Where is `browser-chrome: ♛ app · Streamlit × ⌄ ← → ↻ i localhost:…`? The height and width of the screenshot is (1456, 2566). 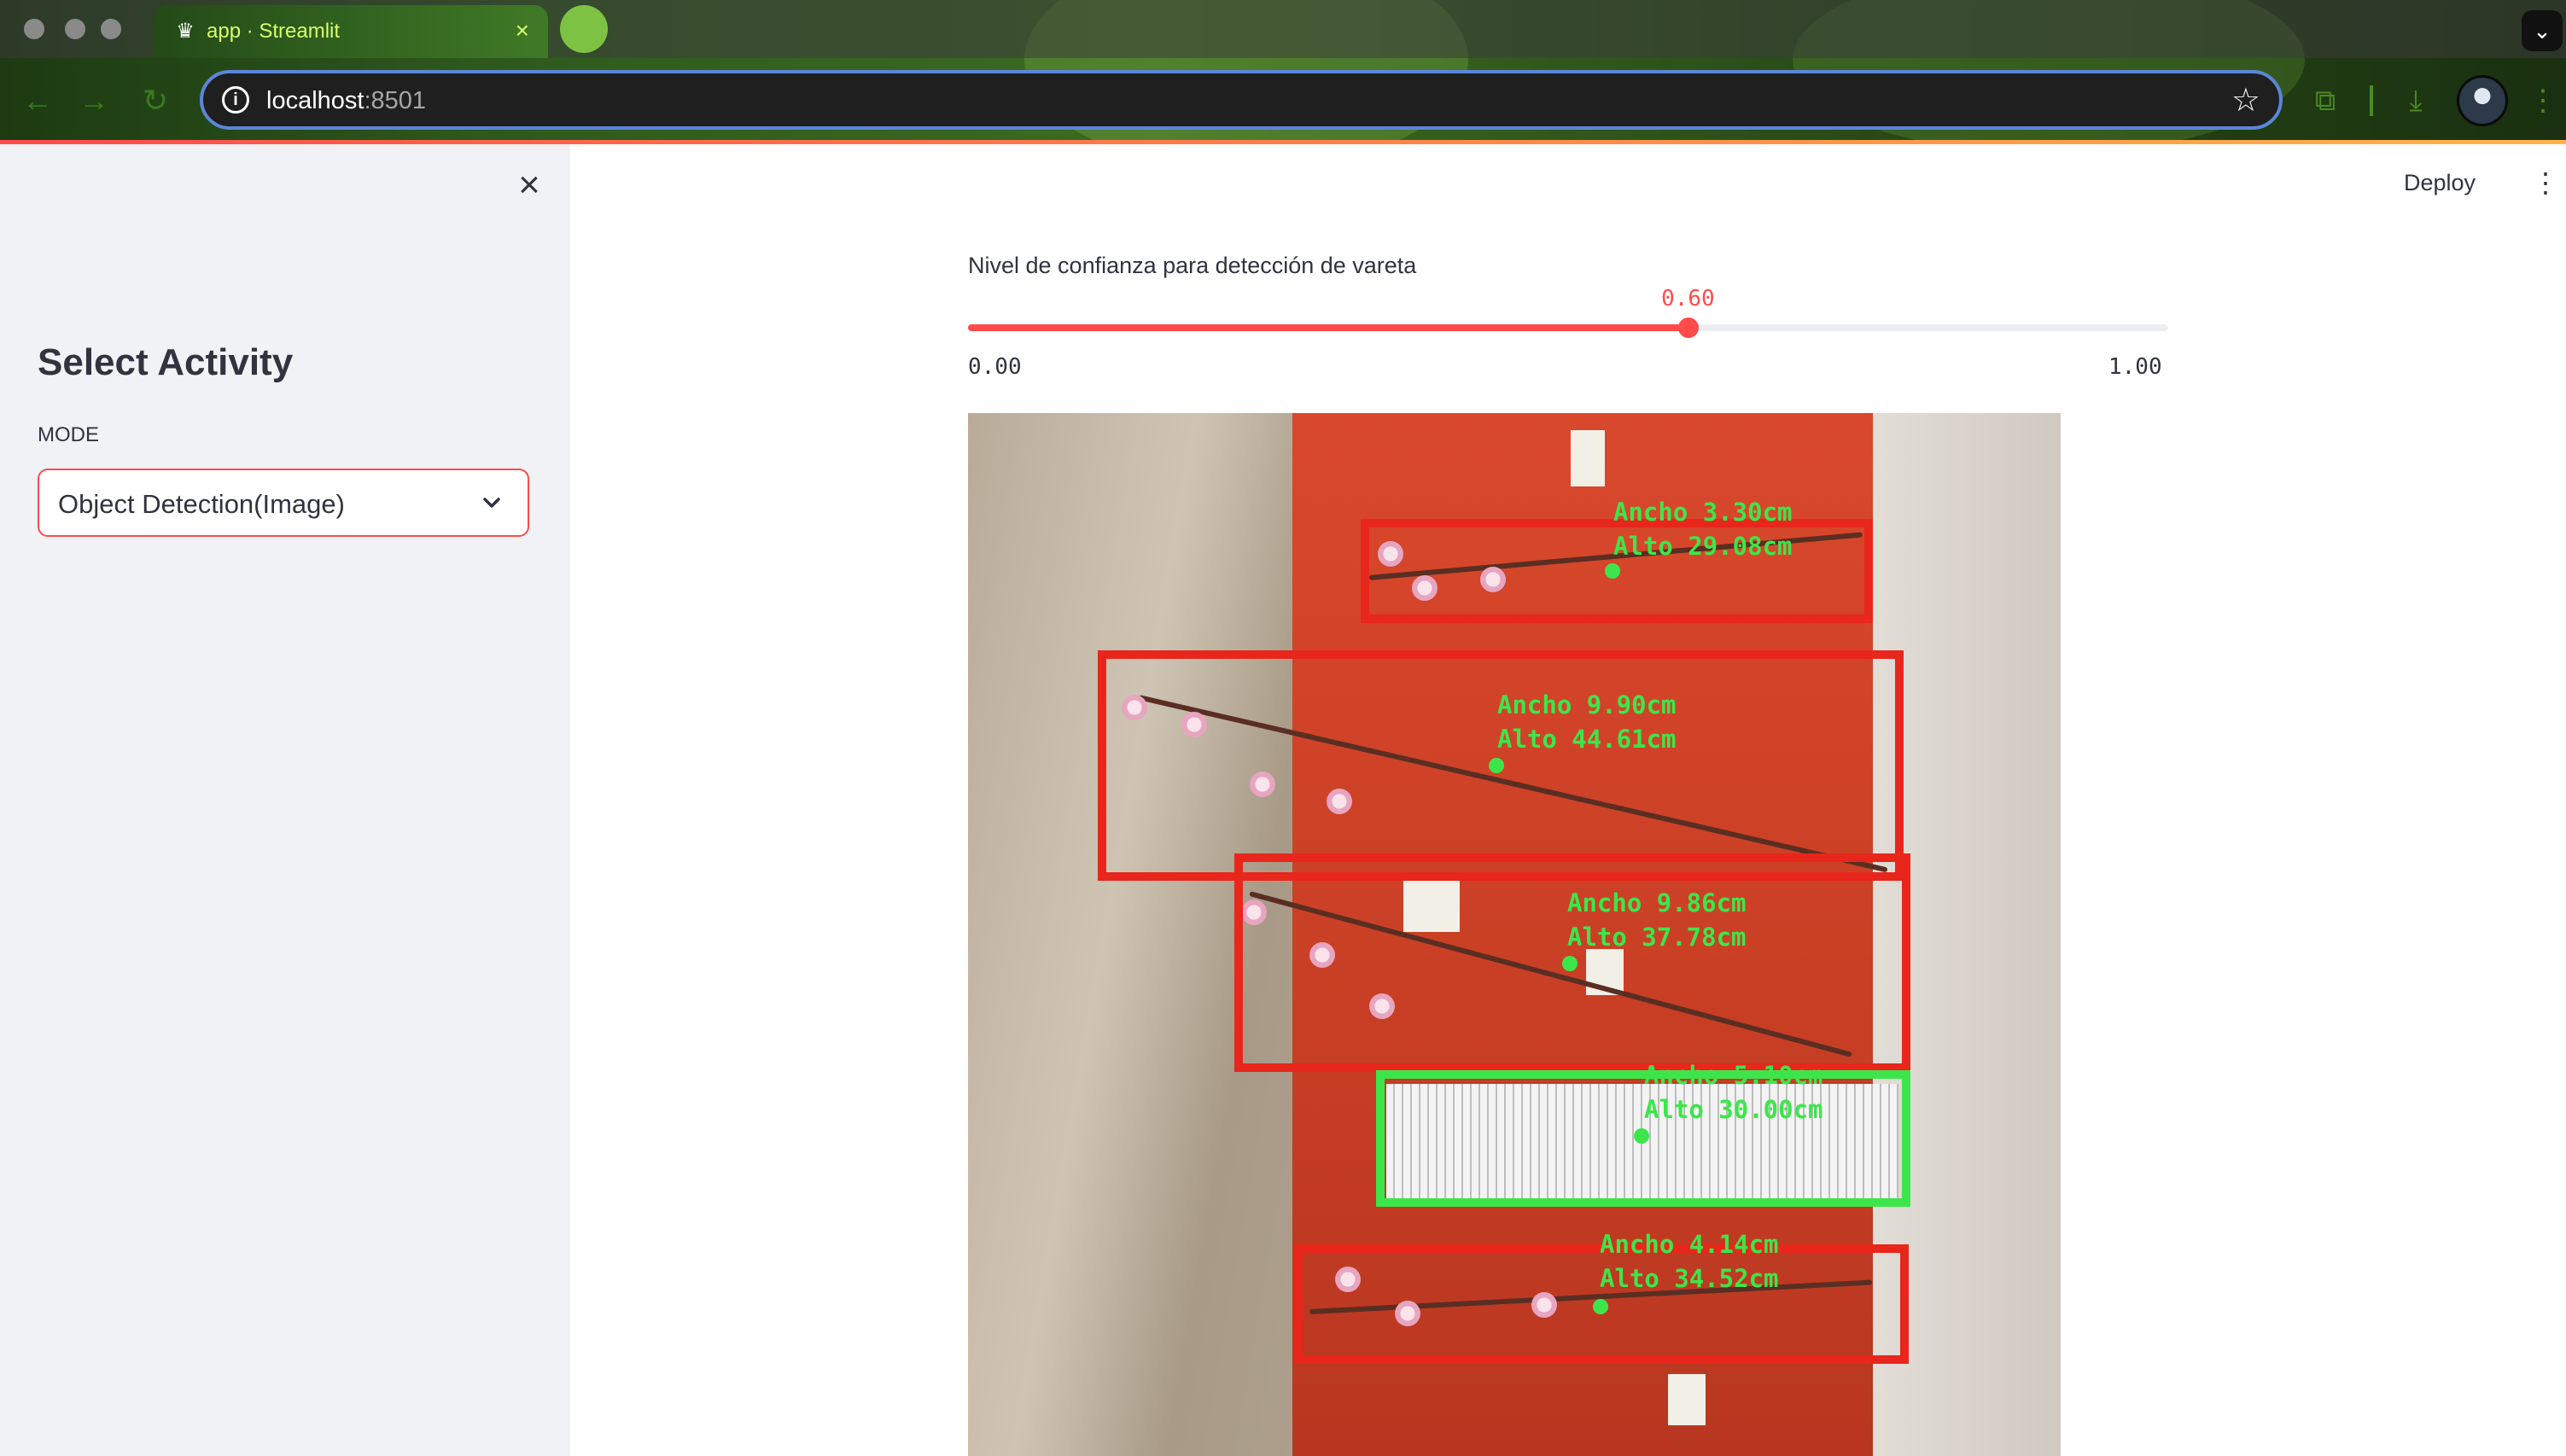 browser-chrome: ♛ app · Streamlit × ⌄ ← → ↻ i localhost:… is located at coordinates (1283, 85).